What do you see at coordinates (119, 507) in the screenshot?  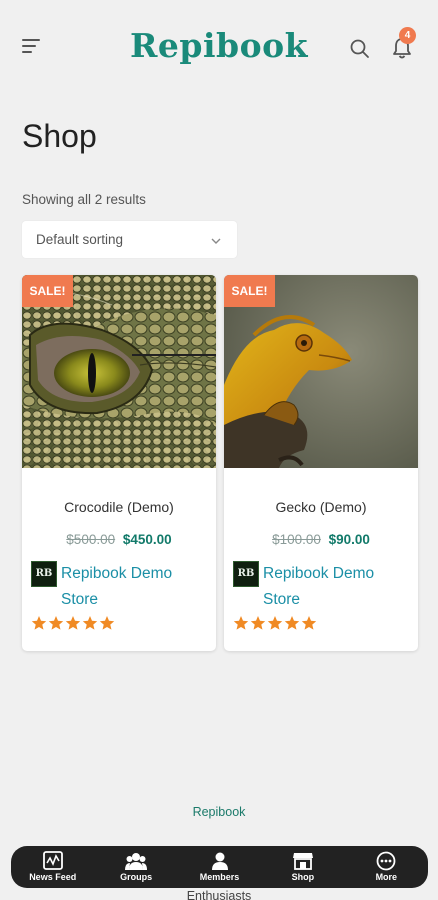 I see `product-name: Crocodile (Demo)` at bounding box center [119, 507].